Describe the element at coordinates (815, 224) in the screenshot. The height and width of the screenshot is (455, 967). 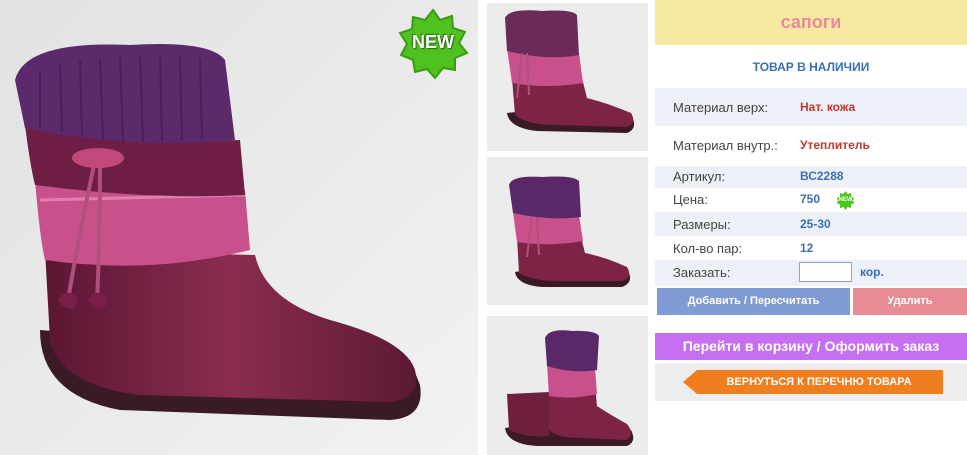
I see `sizes-value: 25-30` at that location.